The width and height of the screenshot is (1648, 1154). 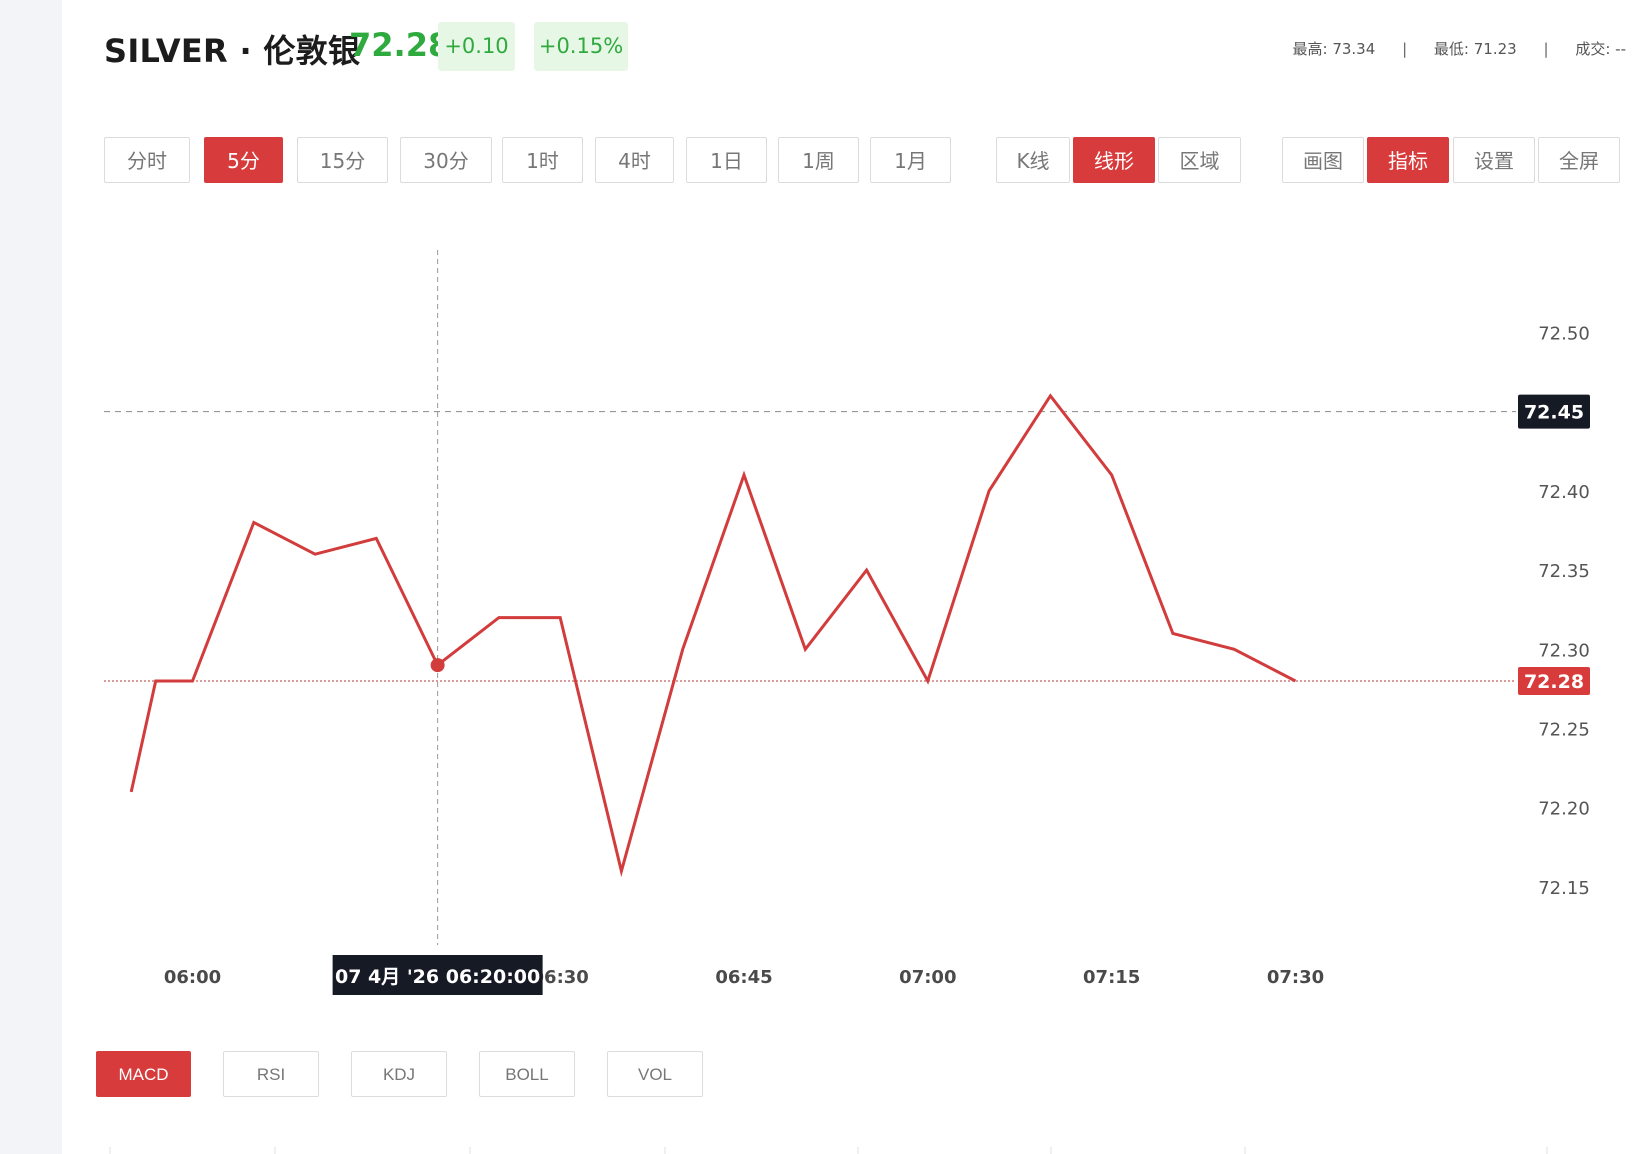 I want to click on x-axis-tick-label: 06:00, so click(x=192, y=977).